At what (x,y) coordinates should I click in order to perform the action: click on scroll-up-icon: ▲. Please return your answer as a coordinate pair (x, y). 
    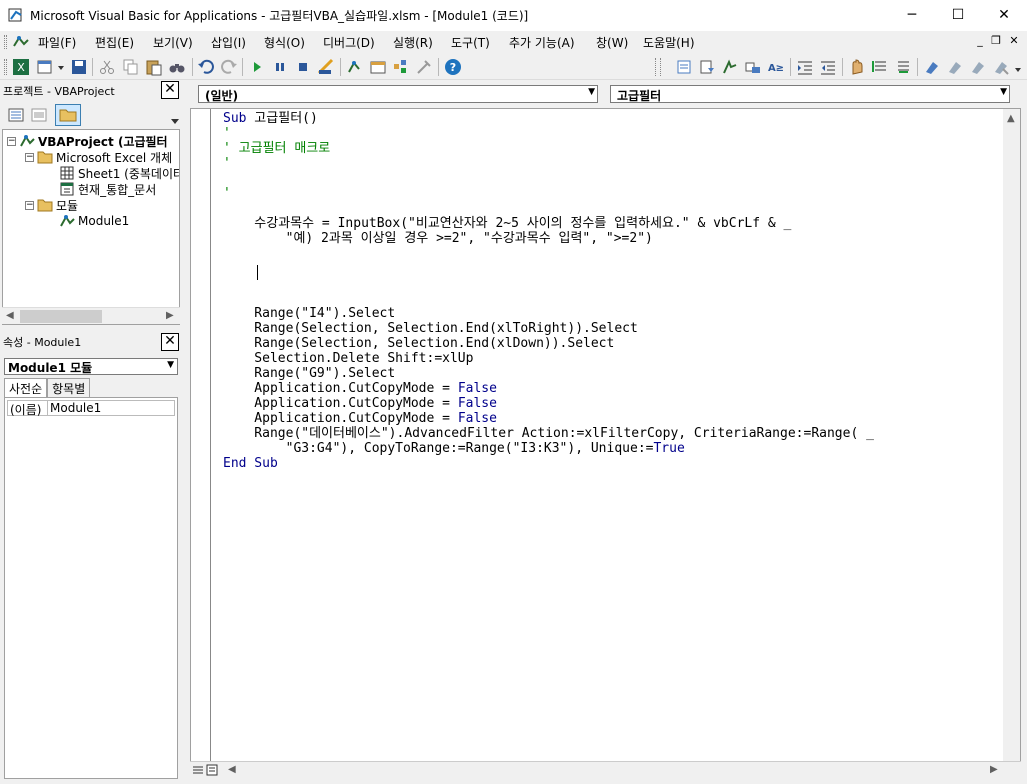
    Looking at the image, I should click on (1011, 118).